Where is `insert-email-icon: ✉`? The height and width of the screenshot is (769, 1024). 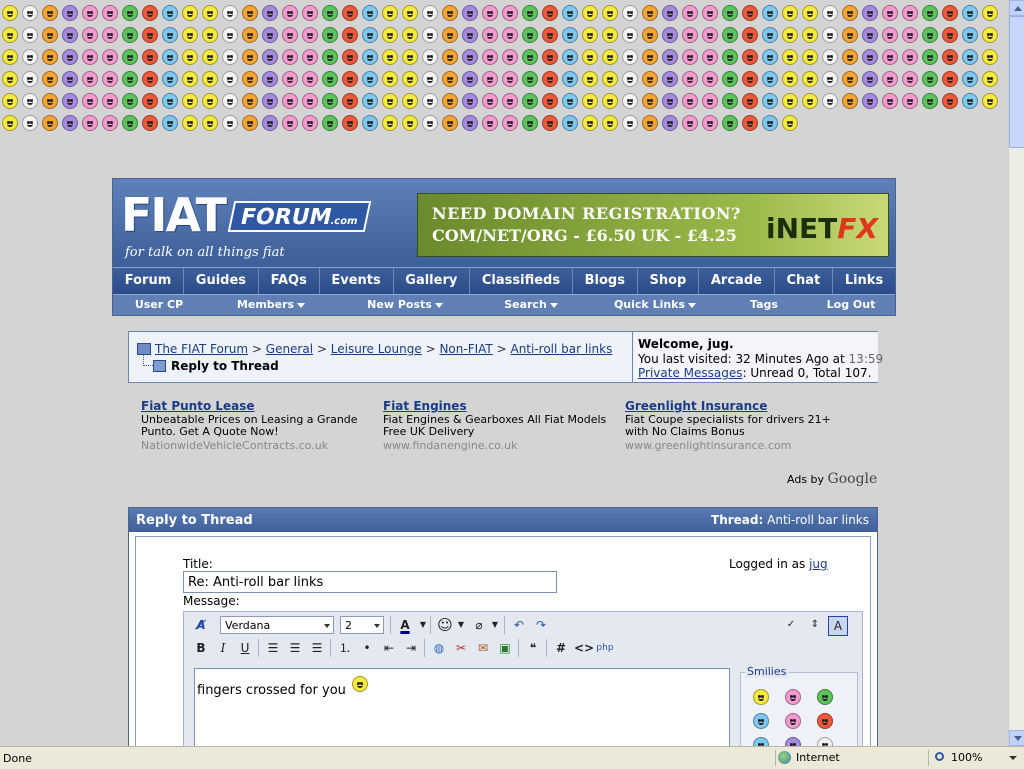
insert-email-icon: ✉ is located at coordinates (483, 648).